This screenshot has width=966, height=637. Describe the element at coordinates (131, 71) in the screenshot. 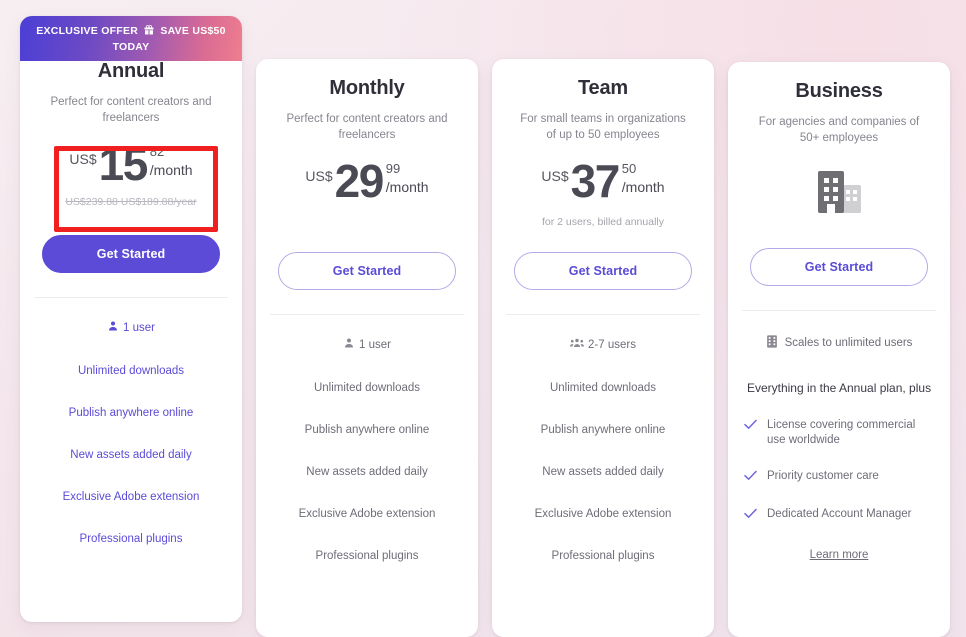

I see `plan-title: Annual` at that location.